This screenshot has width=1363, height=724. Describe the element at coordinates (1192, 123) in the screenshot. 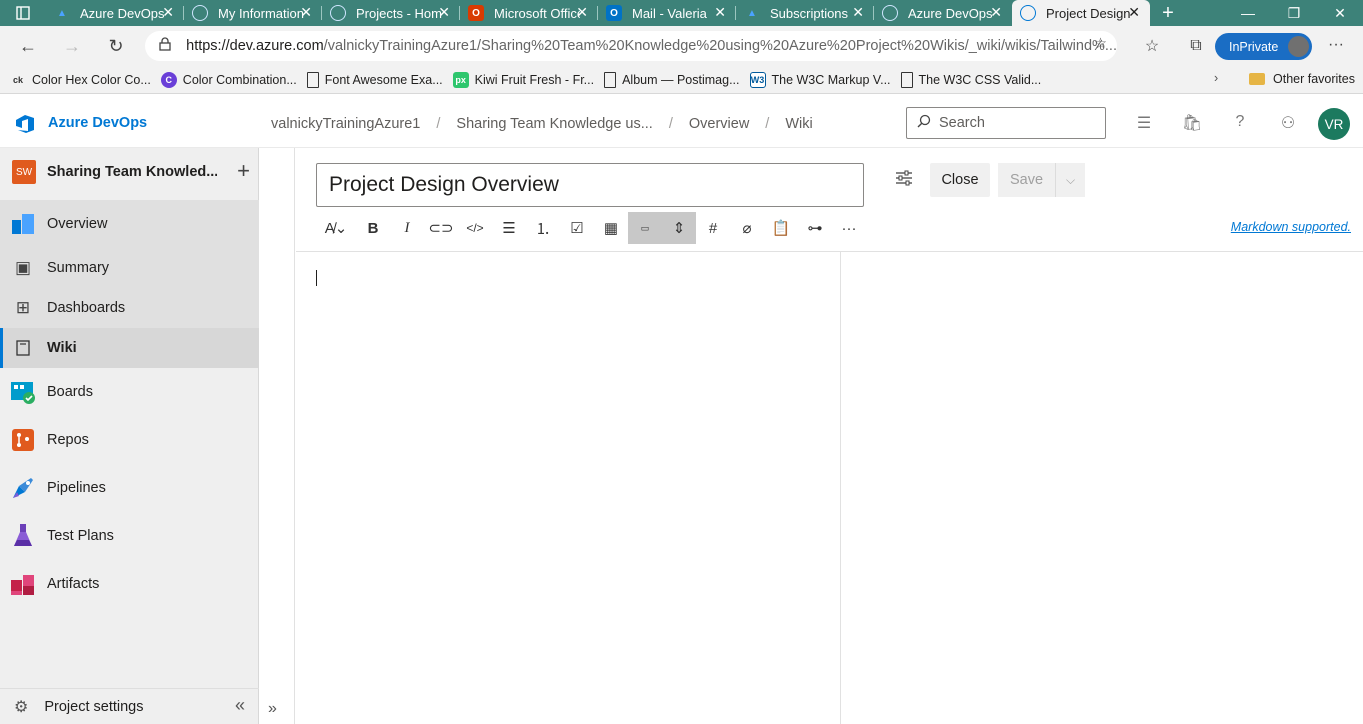

I see `marketplace-icon: 🛍` at that location.